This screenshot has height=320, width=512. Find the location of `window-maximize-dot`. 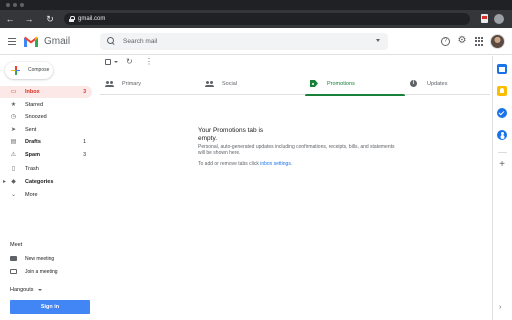

window-maximize-dot is located at coordinates (22, 5).